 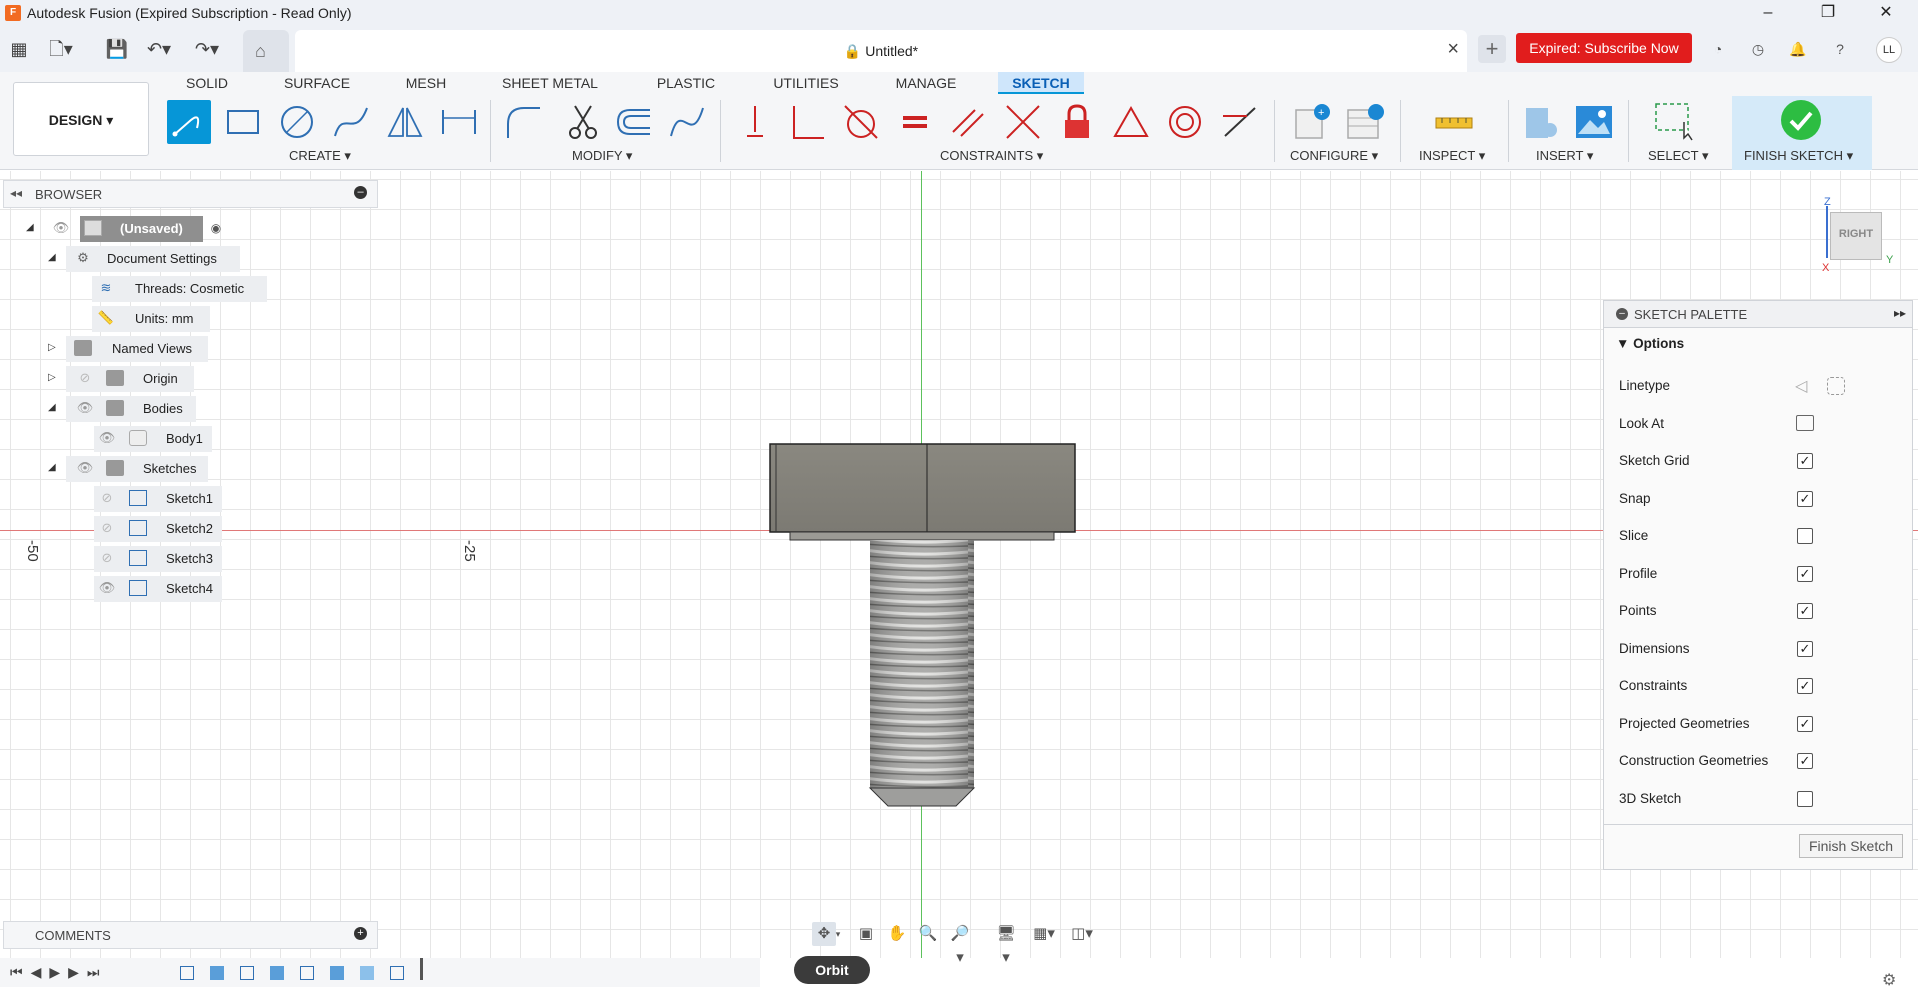 I want to click on sketch-grid-checkbox: ✓, so click(x=1805, y=461).